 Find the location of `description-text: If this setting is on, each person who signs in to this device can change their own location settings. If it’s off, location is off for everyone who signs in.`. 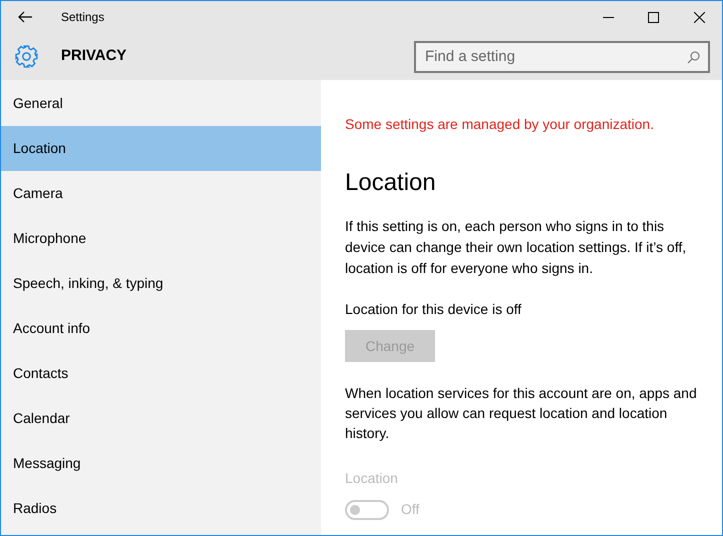

description-text: If this setting is on, each person who signs in to this device can change their own location settings. If it’s off, location is off for everyone who signs in. is located at coordinates (516, 247).